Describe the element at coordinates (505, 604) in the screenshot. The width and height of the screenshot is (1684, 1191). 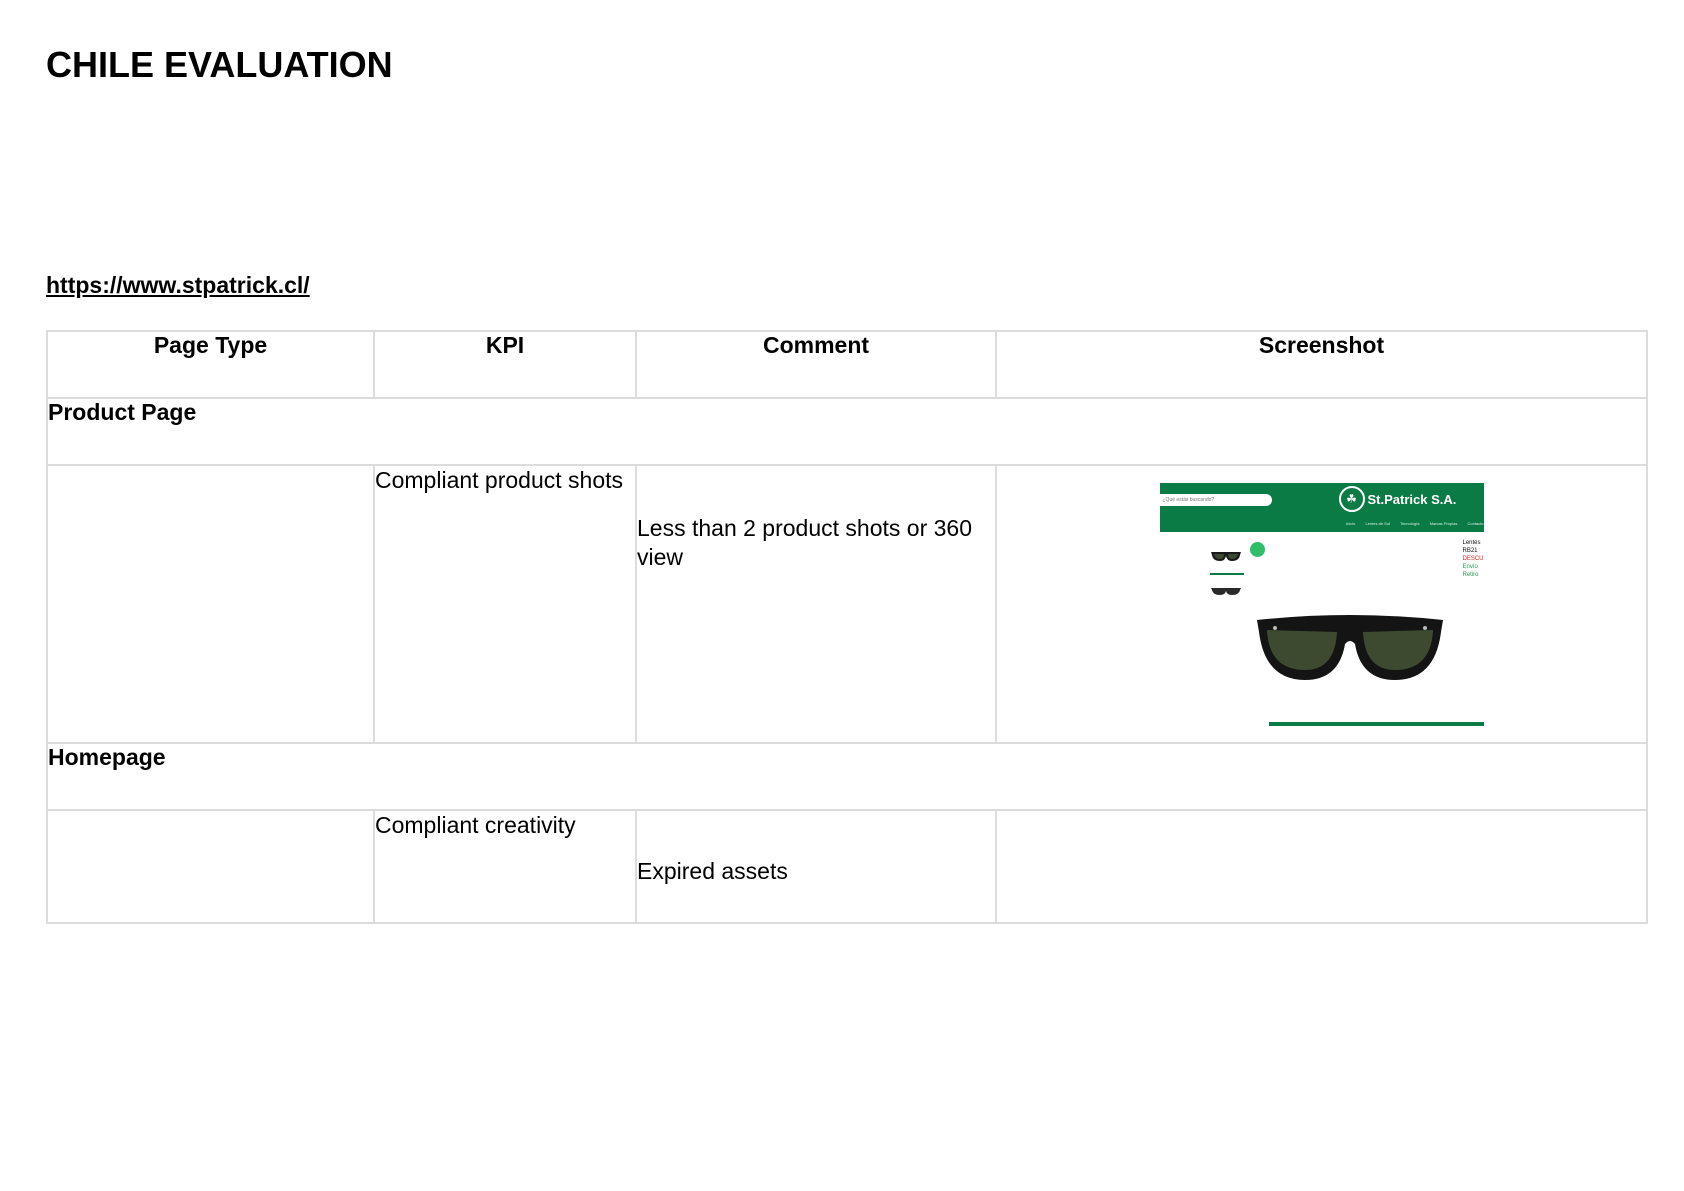
I see `kpi-cell: Compliant product shots` at that location.